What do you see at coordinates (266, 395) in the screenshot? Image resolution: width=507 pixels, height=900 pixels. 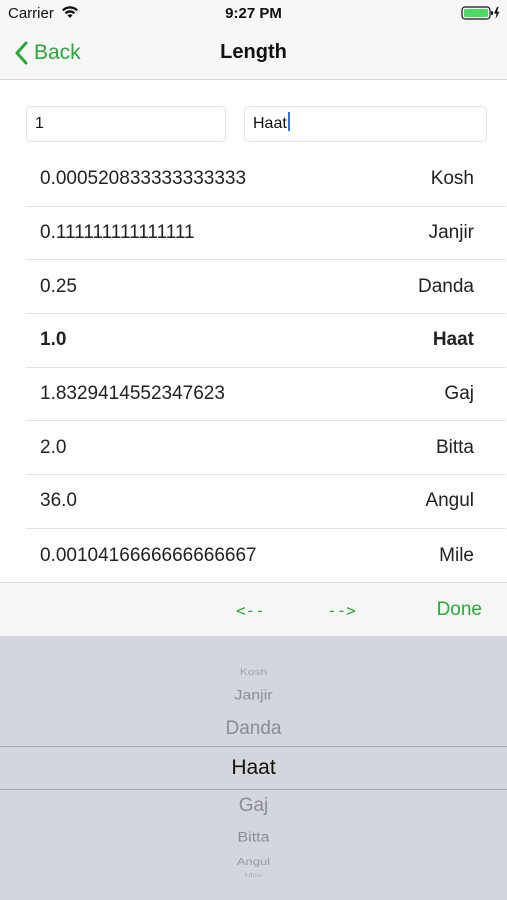 I see `result-row: 1.8329414552347623 Gaj` at bounding box center [266, 395].